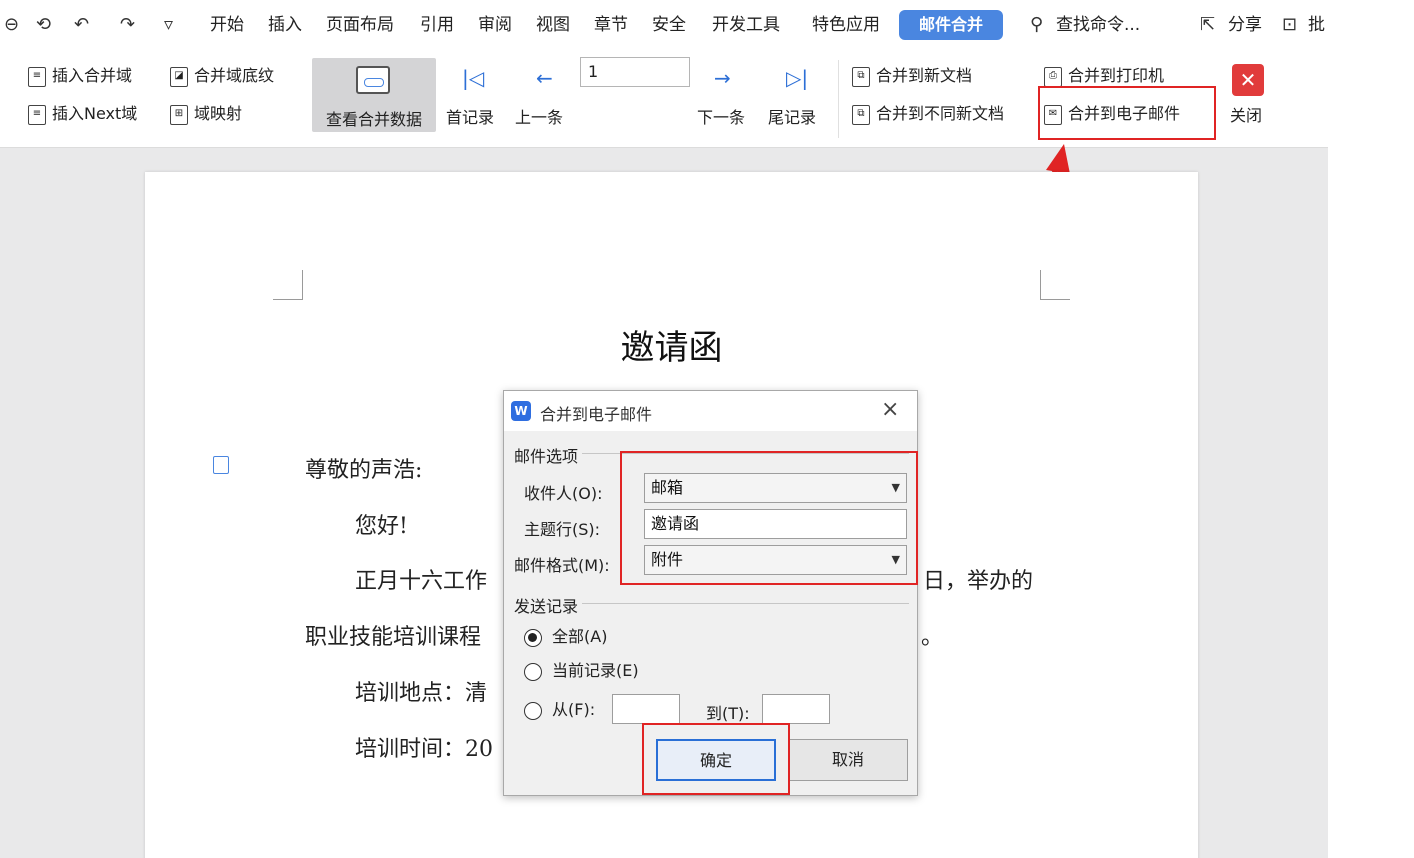 This screenshot has width=1414, height=858. Describe the element at coordinates (37, 76) in the screenshot. I see `merge-field-icon: ≡` at that location.